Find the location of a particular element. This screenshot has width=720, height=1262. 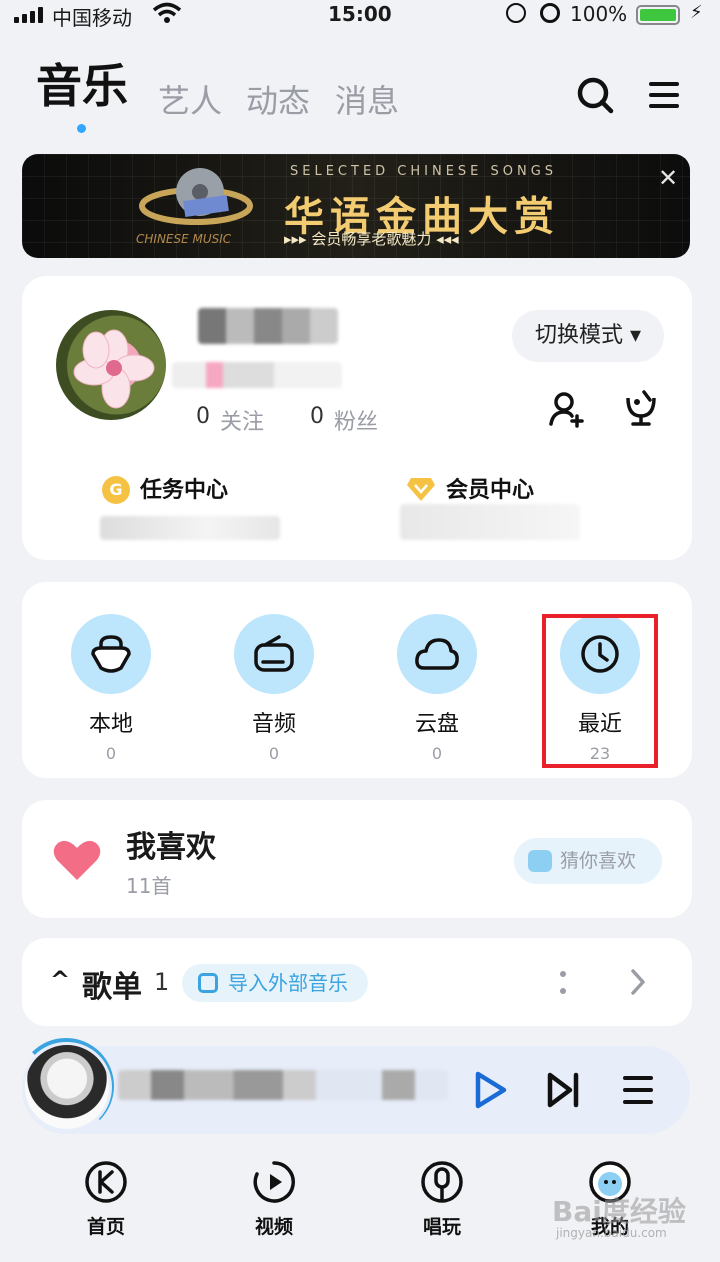

battery-icon is located at coordinates (658, 15).